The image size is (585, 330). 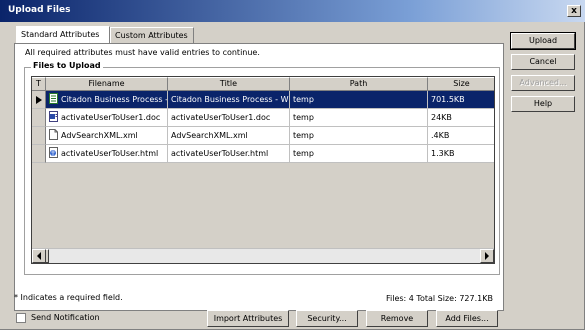 What do you see at coordinates (543, 62) in the screenshot?
I see `cancel-button: Cancel` at bounding box center [543, 62].